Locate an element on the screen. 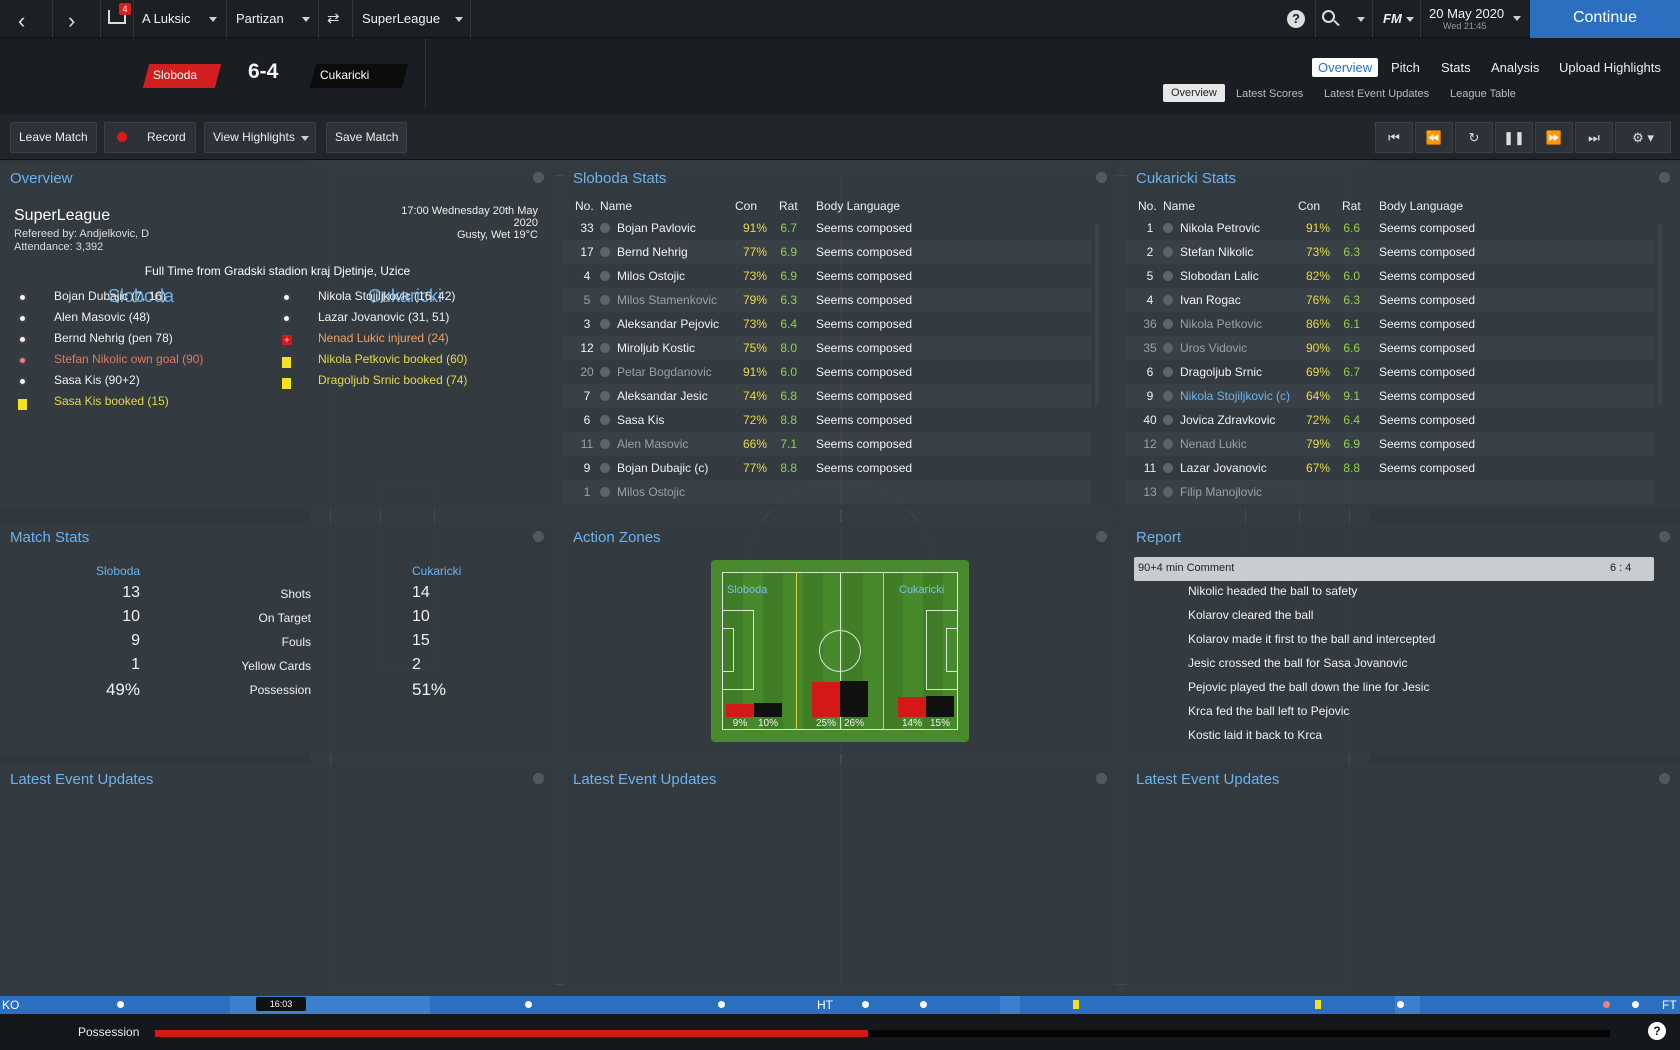  subtab-league-table: League Table is located at coordinates (1483, 94).